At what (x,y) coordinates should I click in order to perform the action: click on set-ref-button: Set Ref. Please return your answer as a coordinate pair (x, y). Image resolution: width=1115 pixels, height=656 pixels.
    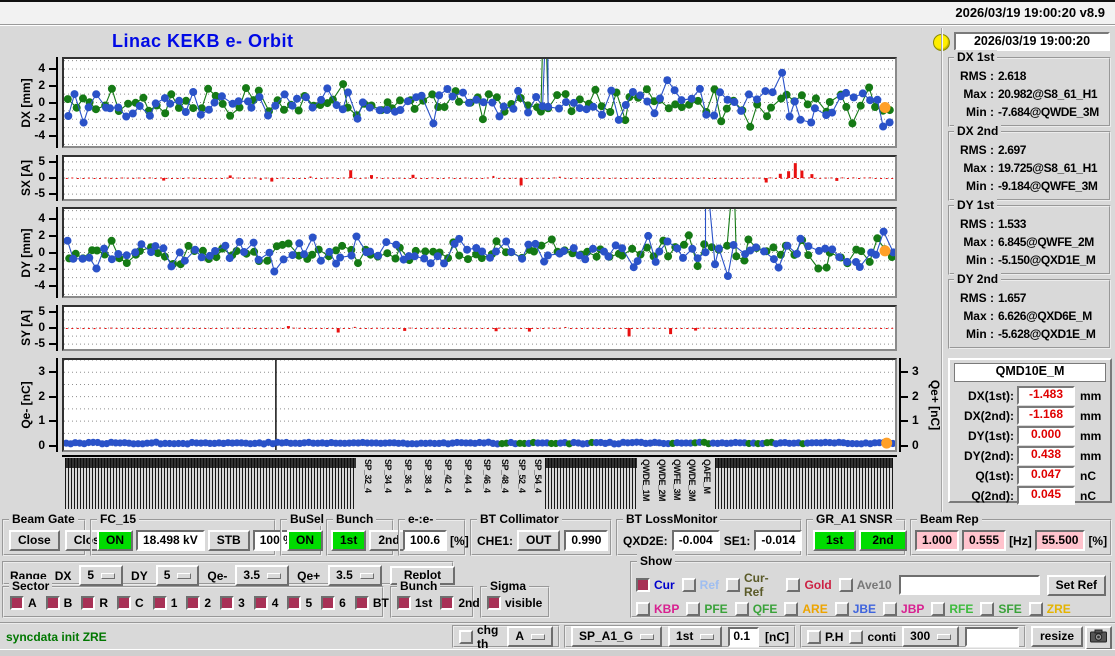
    Looking at the image, I should click on (1076, 585).